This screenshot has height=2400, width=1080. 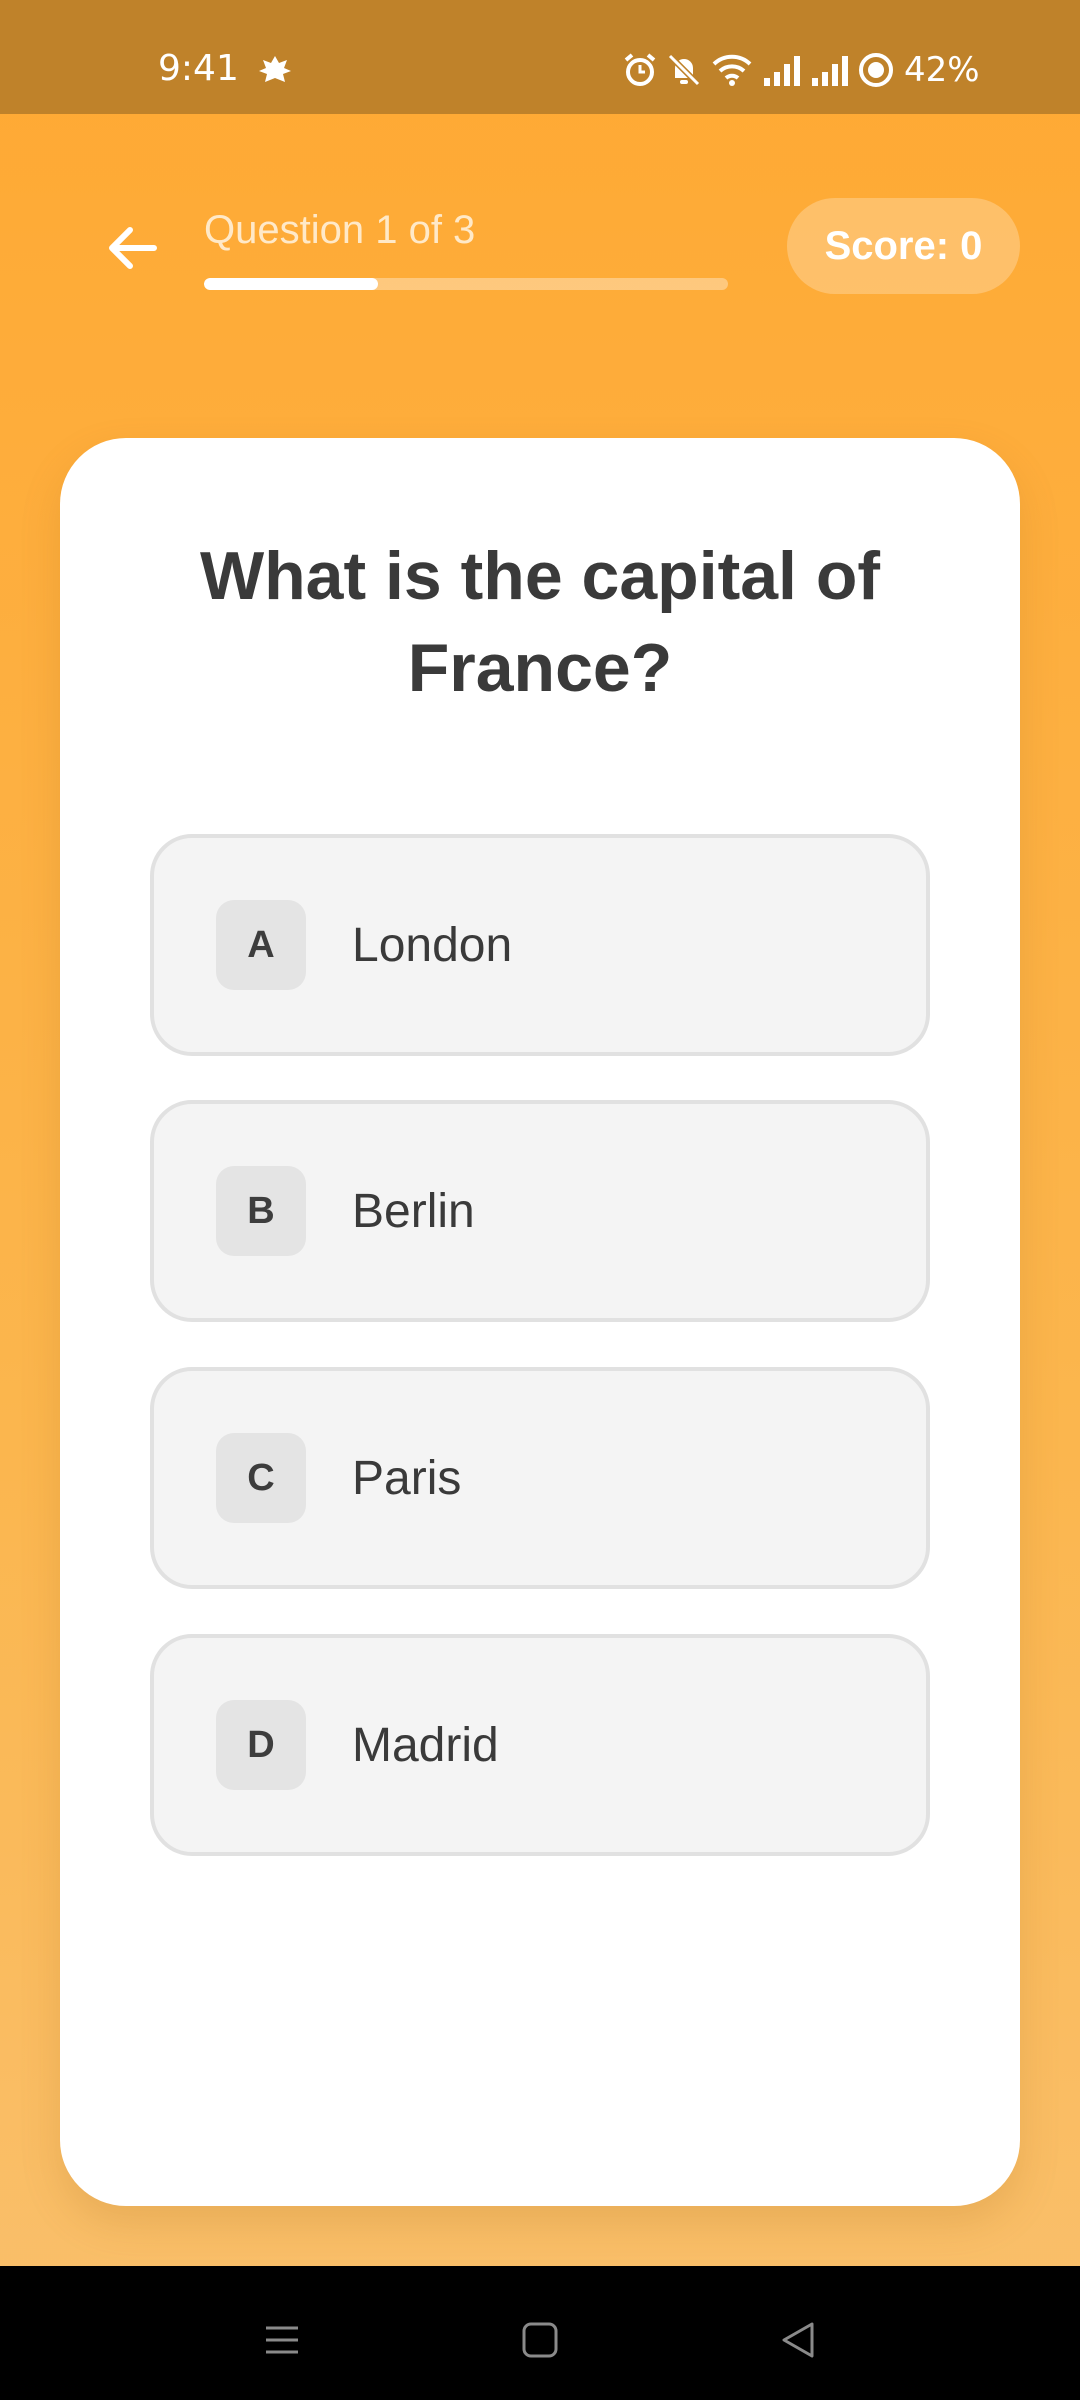 I want to click on option-c: C Paris, so click(x=540, y=1478).